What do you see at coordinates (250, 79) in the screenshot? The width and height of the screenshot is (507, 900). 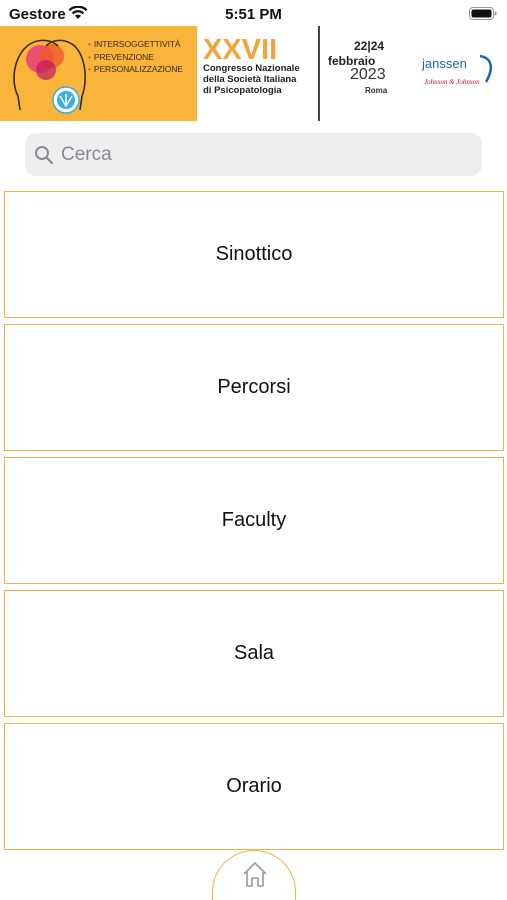 I see `congress-title-line: della Società Italiana` at bounding box center [250, 79].